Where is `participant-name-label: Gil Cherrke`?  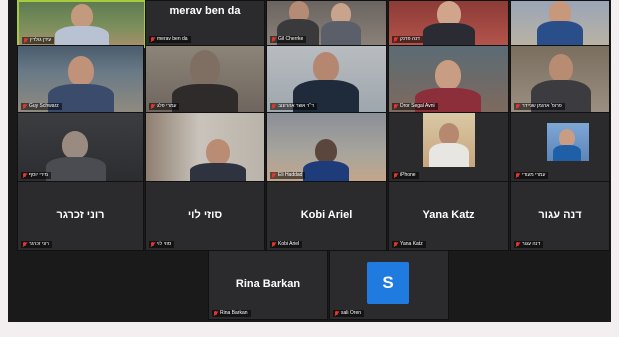 participant-name-label: Gil Cherrke is located at coordinates (288, 39).